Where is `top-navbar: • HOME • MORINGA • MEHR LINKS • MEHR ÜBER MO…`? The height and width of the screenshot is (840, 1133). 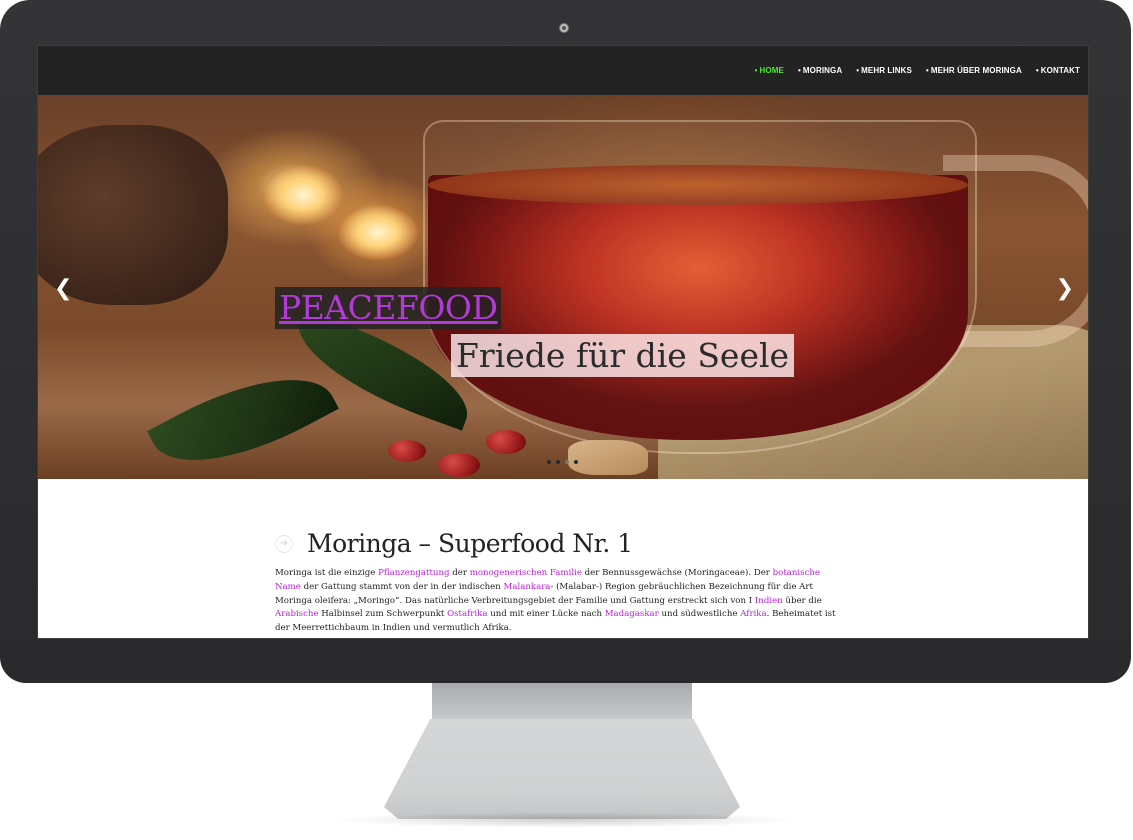 top-navbar: • HOME • MORINGA • MEHR LINKS • MEHR ÜBER MO… is located at coordinates (563, 71).